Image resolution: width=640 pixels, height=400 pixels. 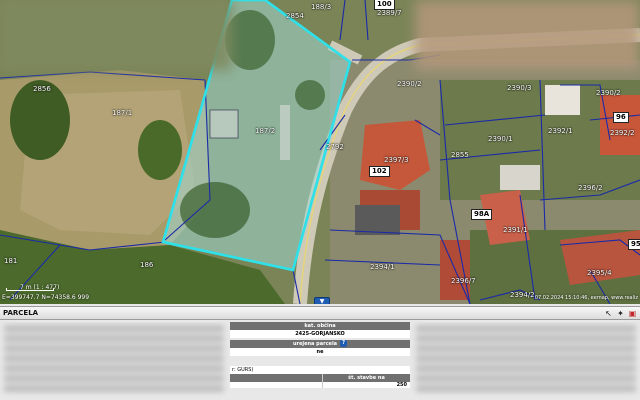 I want to click on parcel-label: 2855, so click(x=460, y=155).